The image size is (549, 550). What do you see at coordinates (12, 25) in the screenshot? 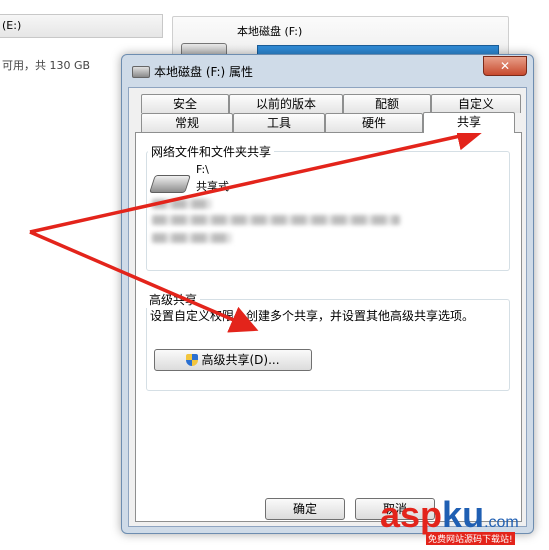
I see `drive-e-label: (E:)` at bounding box center [12, 25].